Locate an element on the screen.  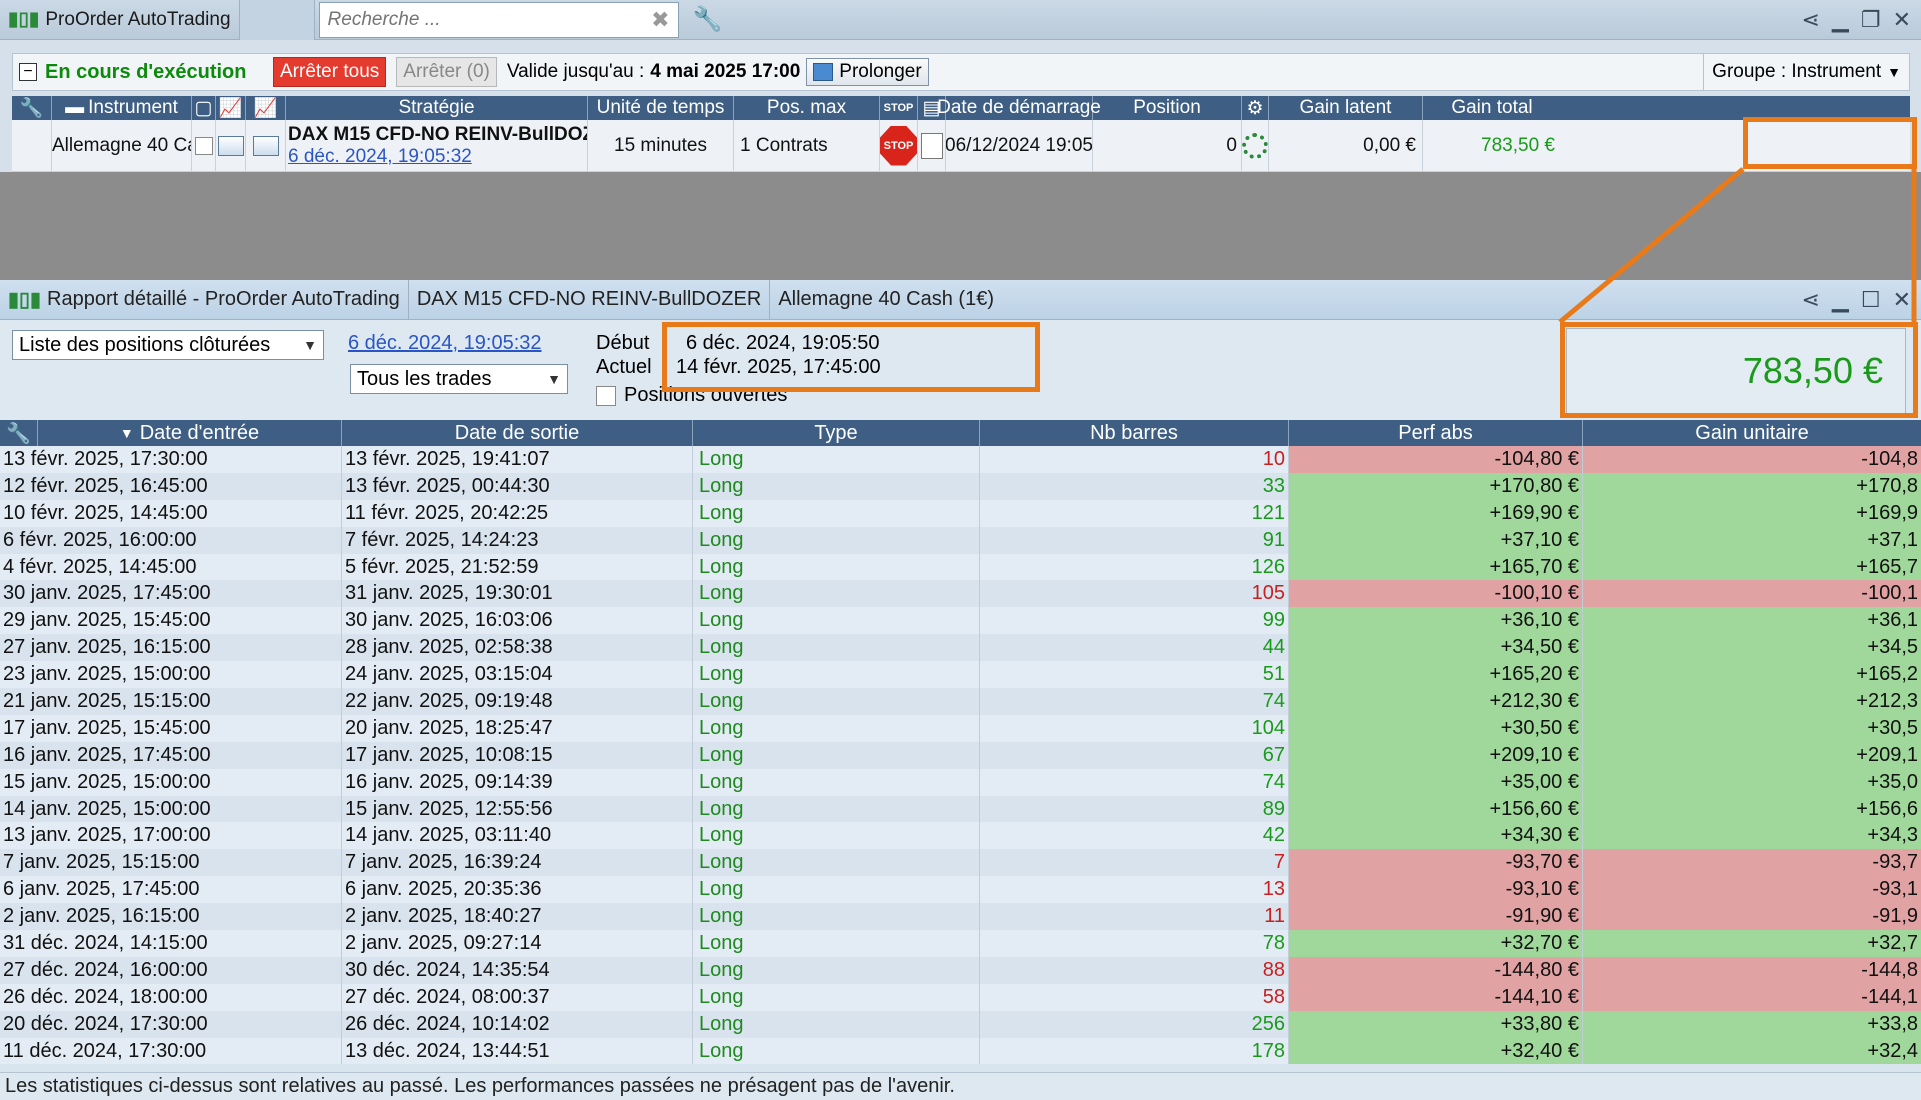
col-position: Position is located at coordinates (1167, 108).